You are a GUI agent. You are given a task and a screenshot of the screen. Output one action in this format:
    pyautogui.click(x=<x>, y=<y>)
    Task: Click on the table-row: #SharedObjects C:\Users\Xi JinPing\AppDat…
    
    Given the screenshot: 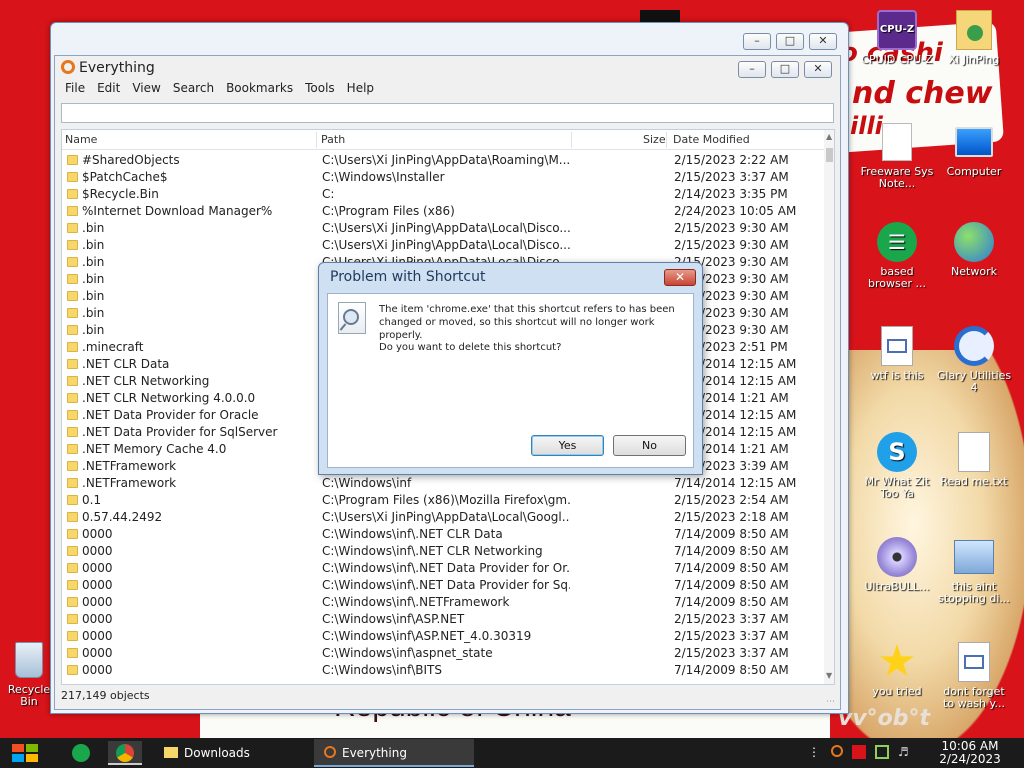 What is the action you would take?
    pyautogui.click(x=443, y=160)
    